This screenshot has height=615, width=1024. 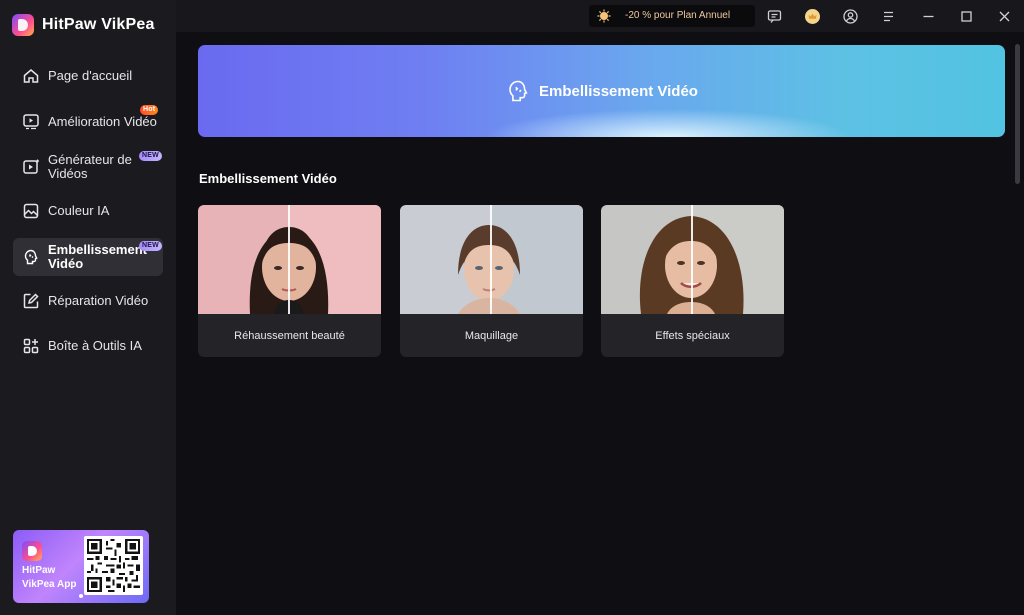 What do you see at coordinates (1017, 114) in the screenshot?
I see `scrollbar` at bounding box center [1017, 114].